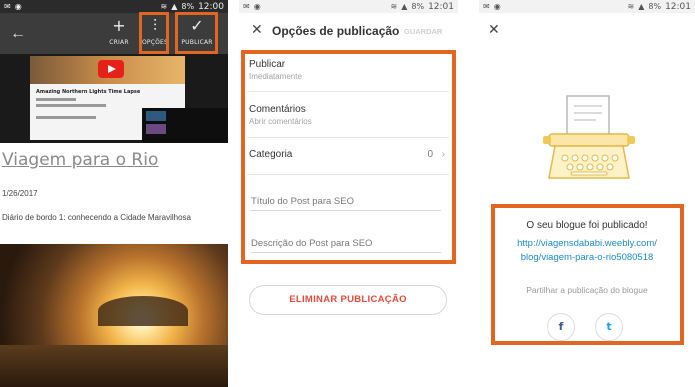  Describe the element at coordinates (119, 42) in the screenshot. I see `create-label: CRIAR` at that location.